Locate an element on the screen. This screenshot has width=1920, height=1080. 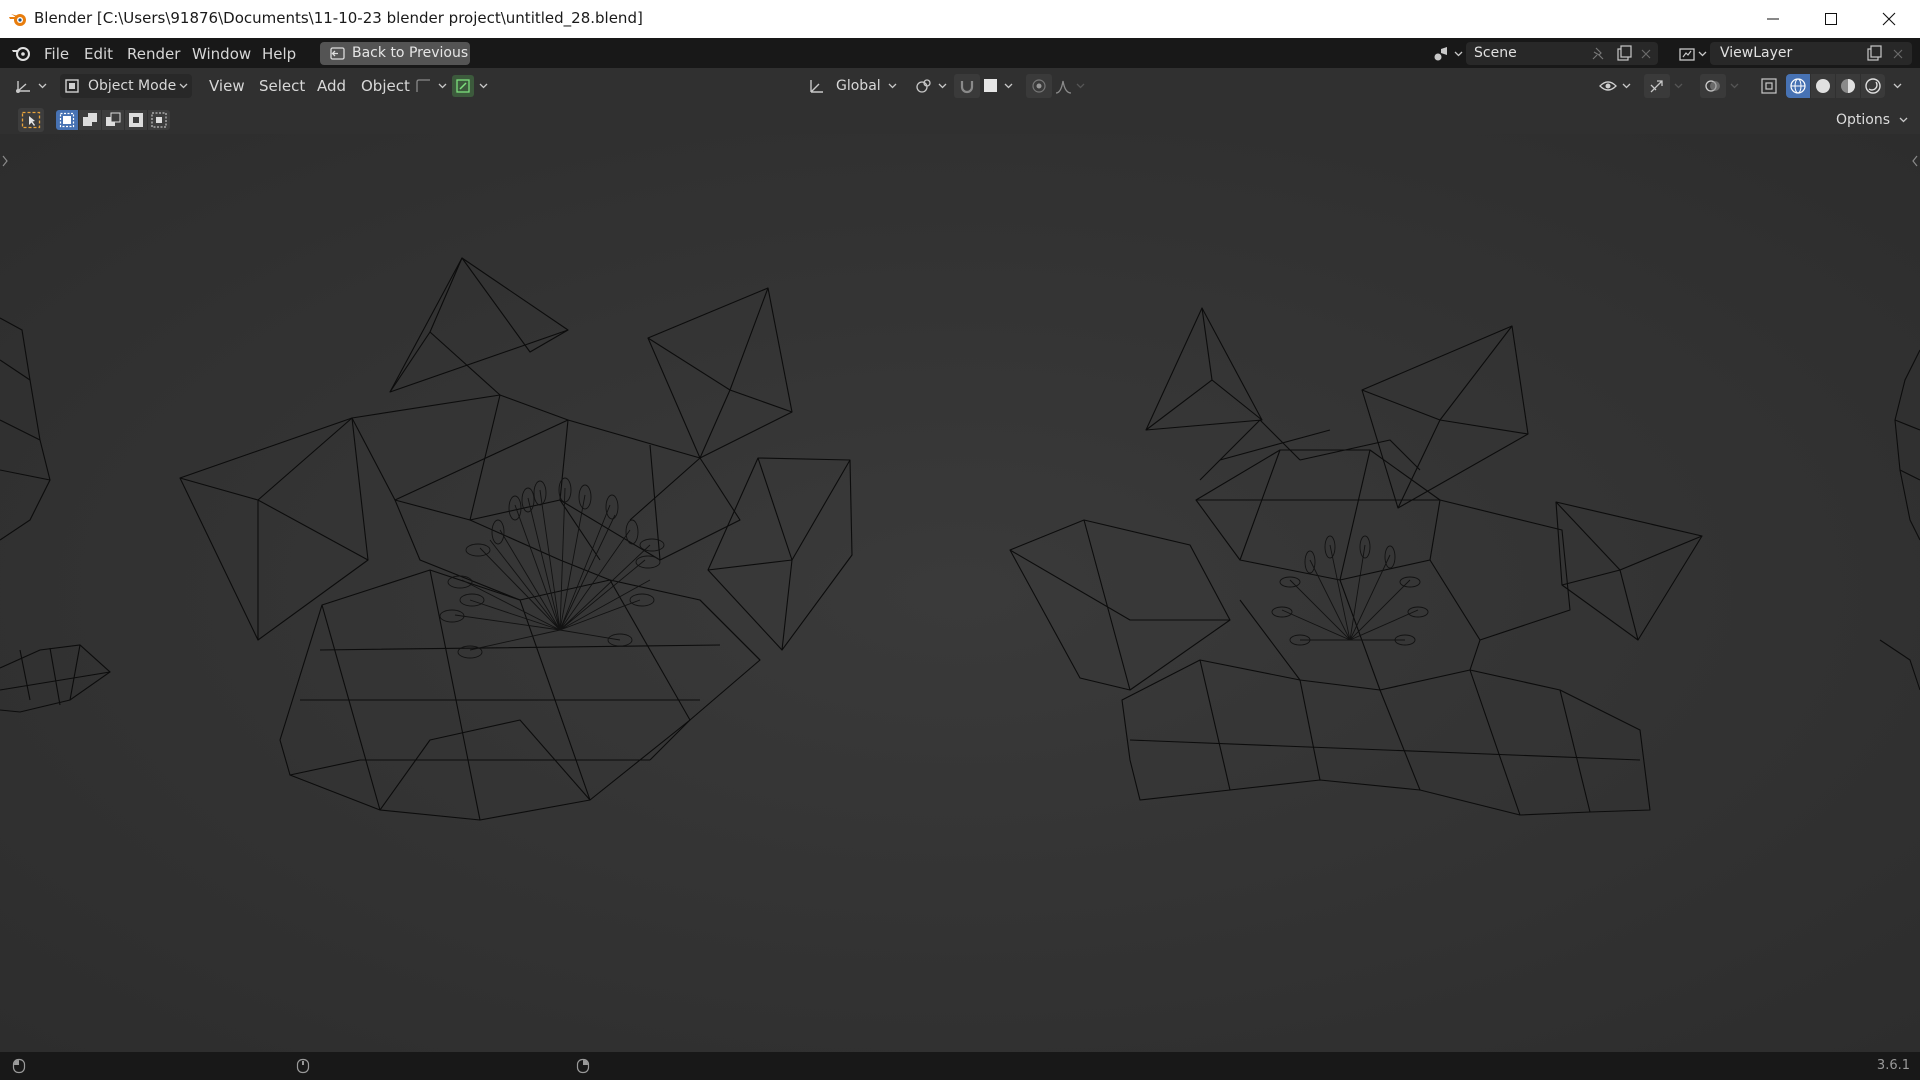
tool-settings-row is located at coordinates (960, 119).